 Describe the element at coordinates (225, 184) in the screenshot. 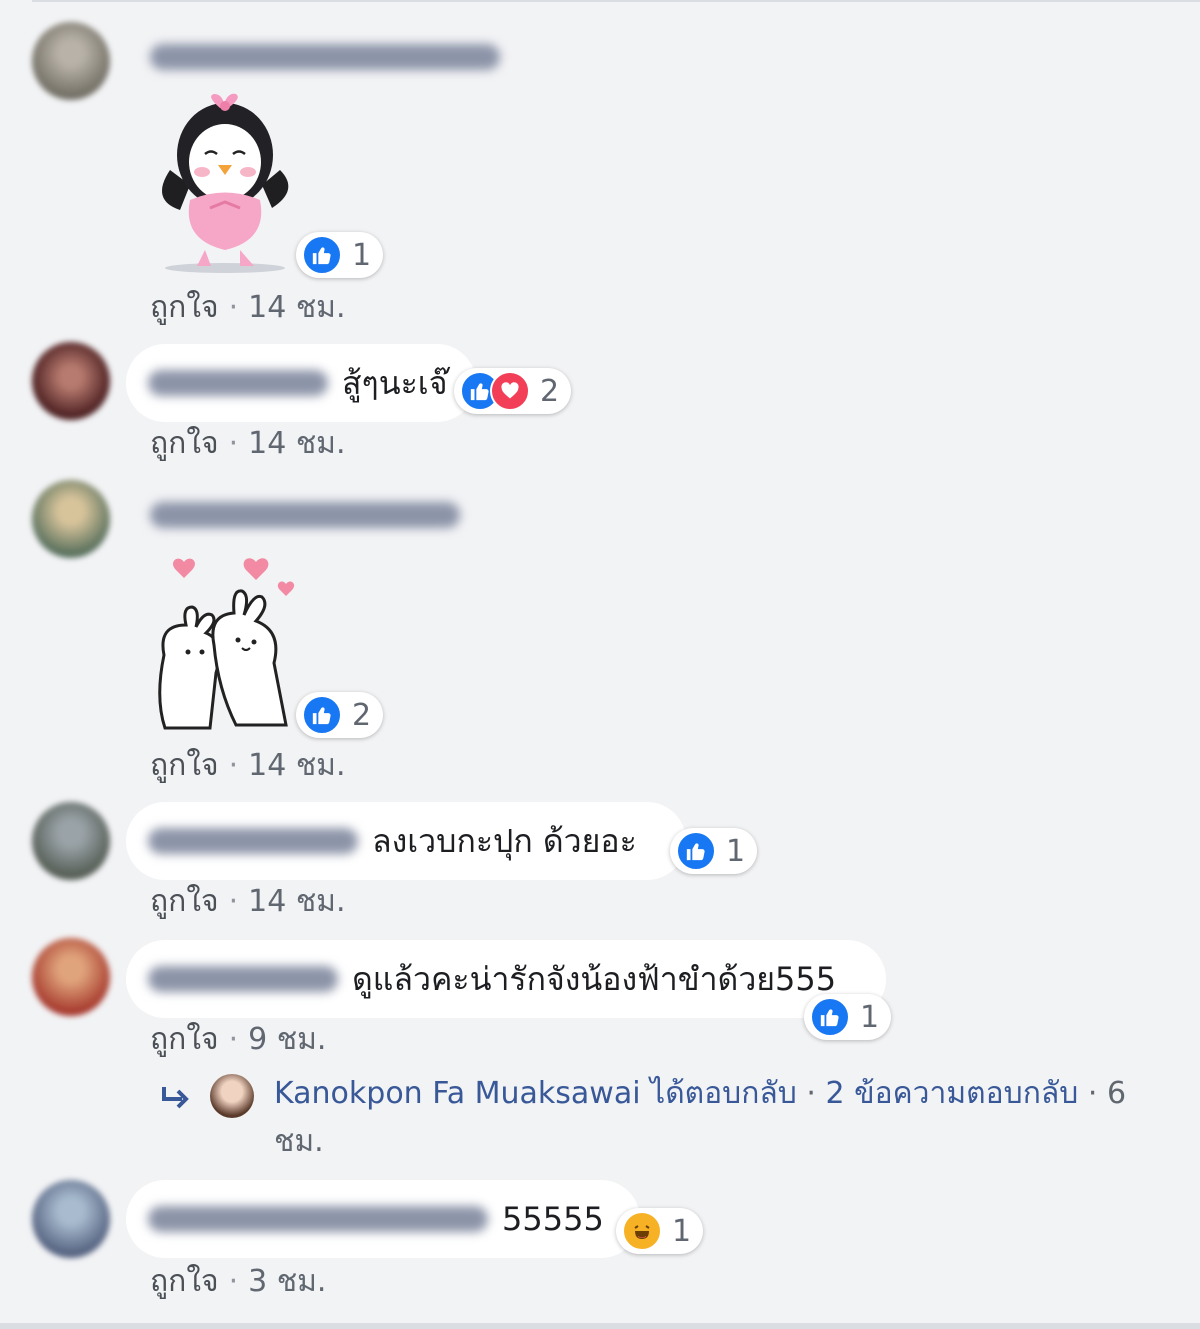

I see `sticker-penguin` at that location.